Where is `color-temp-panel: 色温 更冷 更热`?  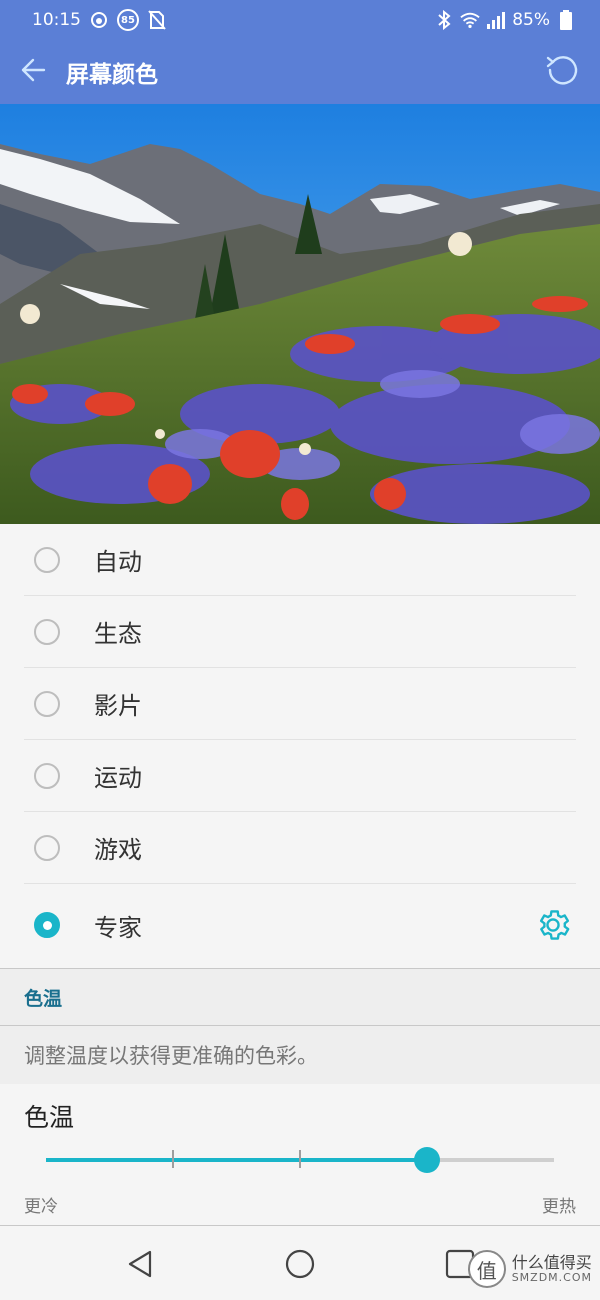
color-temp-panel: 色温 更冷 更热 is located at coordinates (300, 1155).